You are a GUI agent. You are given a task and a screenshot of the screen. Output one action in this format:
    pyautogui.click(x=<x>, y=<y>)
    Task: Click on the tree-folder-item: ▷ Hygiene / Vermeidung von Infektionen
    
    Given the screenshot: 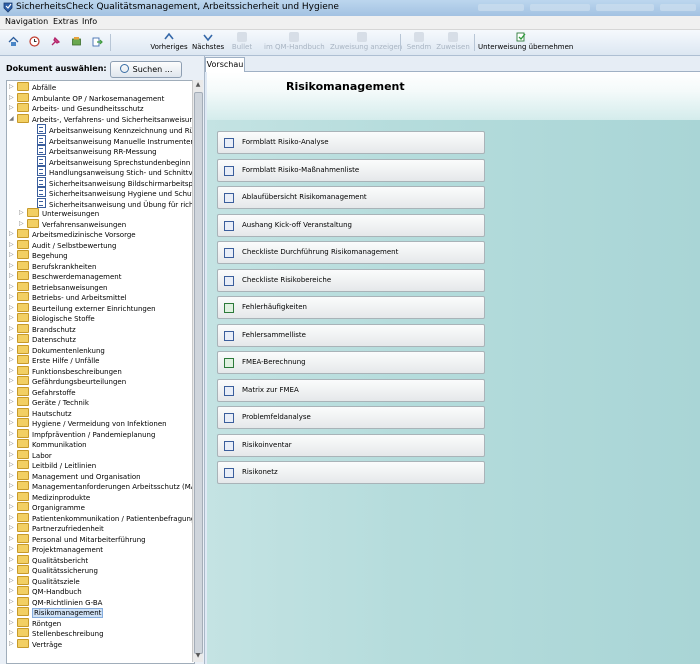 What is the action you would take?
    pyautogui.click(x=88, y=423)
    